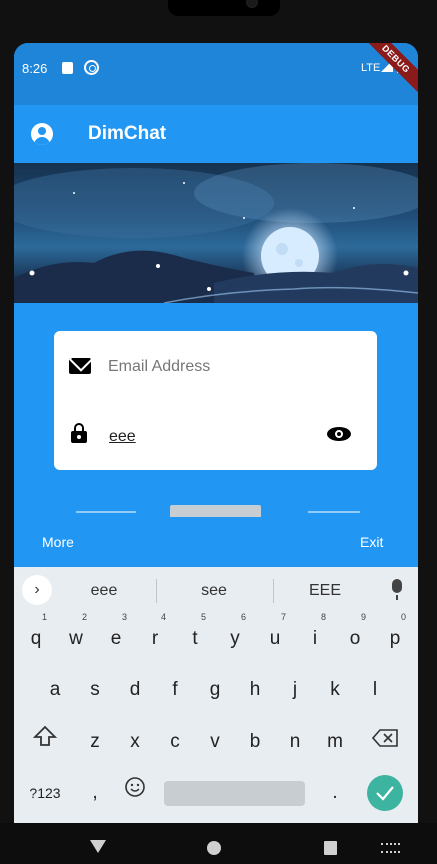  What do you see at coordinates (397, 589) in the screenshot?
I see `microphone-icon` at bounding box center [397, 589].